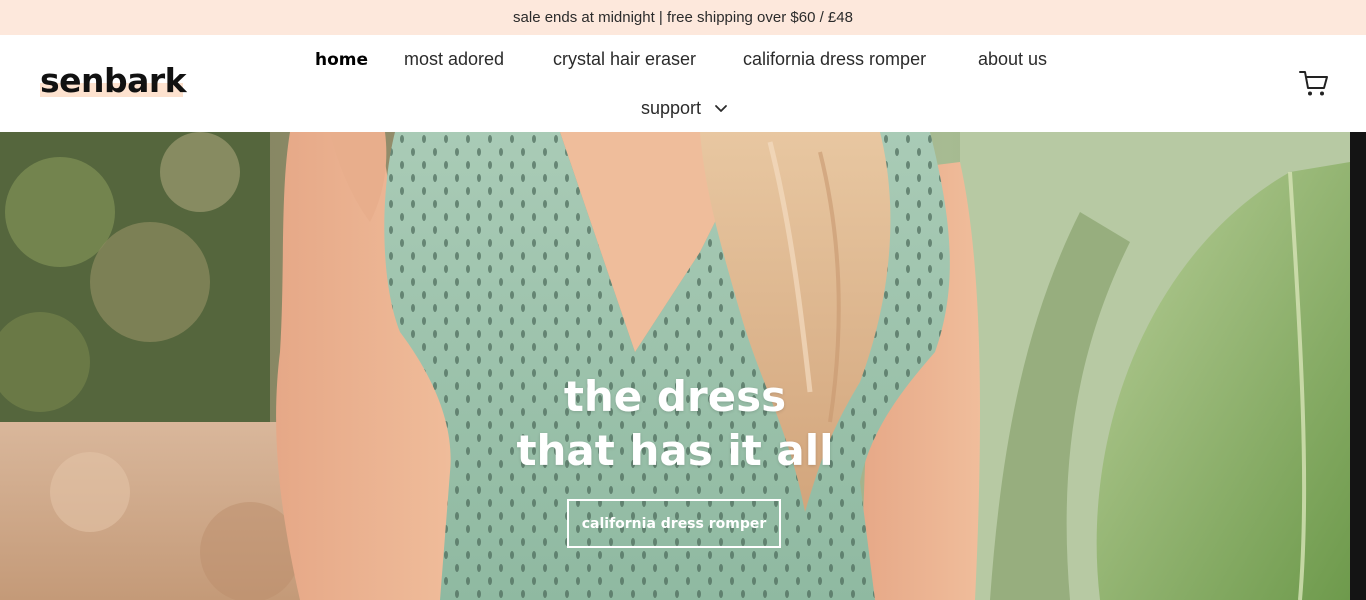 This screenshot has width=1366, height=600. I want to click on nav-support: support, so click(671, 108).